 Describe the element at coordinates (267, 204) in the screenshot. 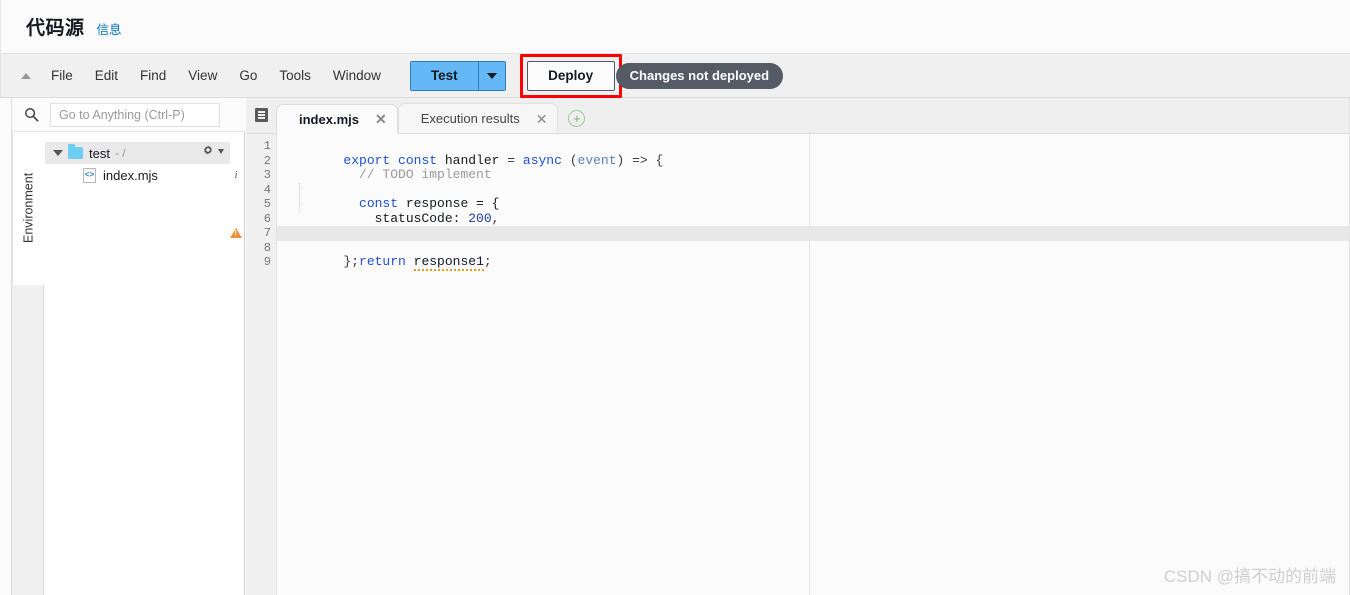

I see `line-number: 5` at that location.